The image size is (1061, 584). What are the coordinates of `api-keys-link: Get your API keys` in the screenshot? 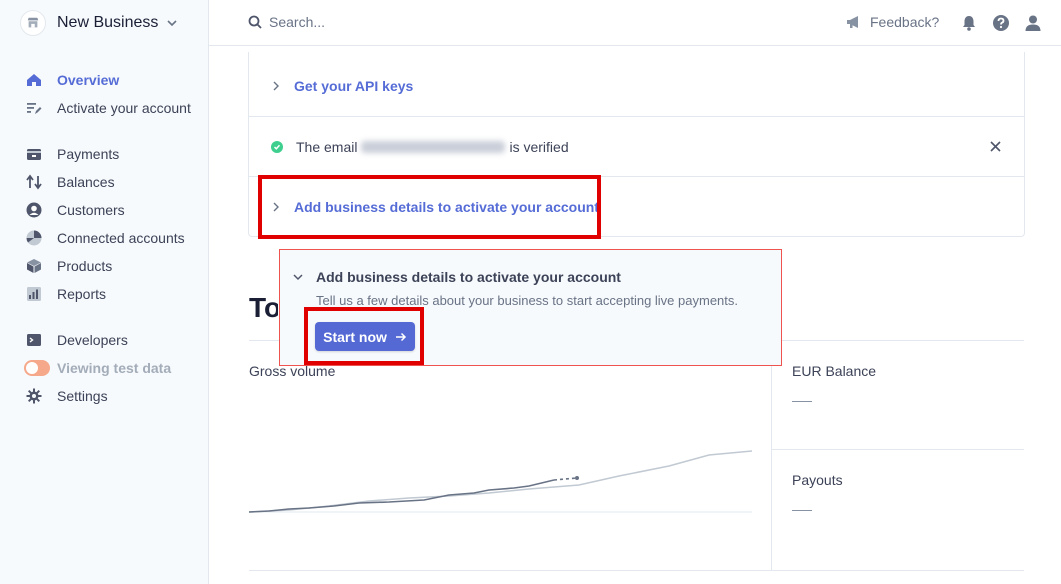 It's located at (353, 86).